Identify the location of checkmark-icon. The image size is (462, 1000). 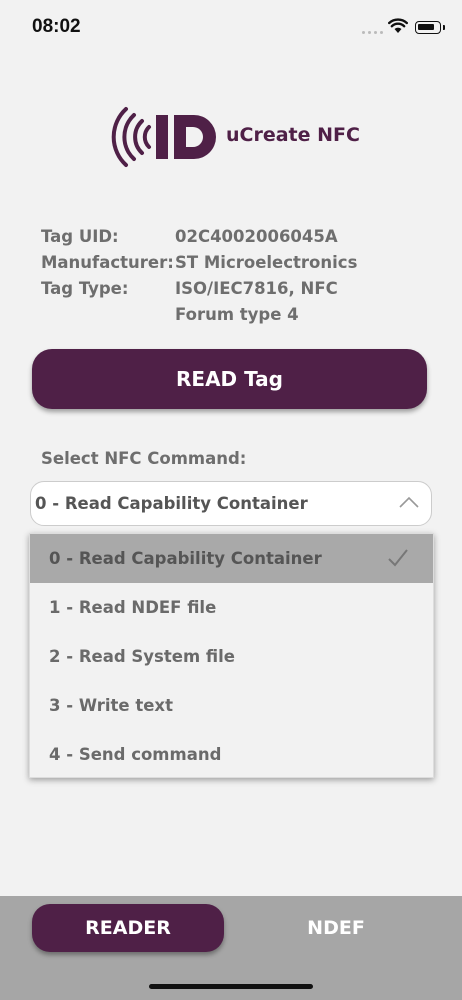
(398, 558).